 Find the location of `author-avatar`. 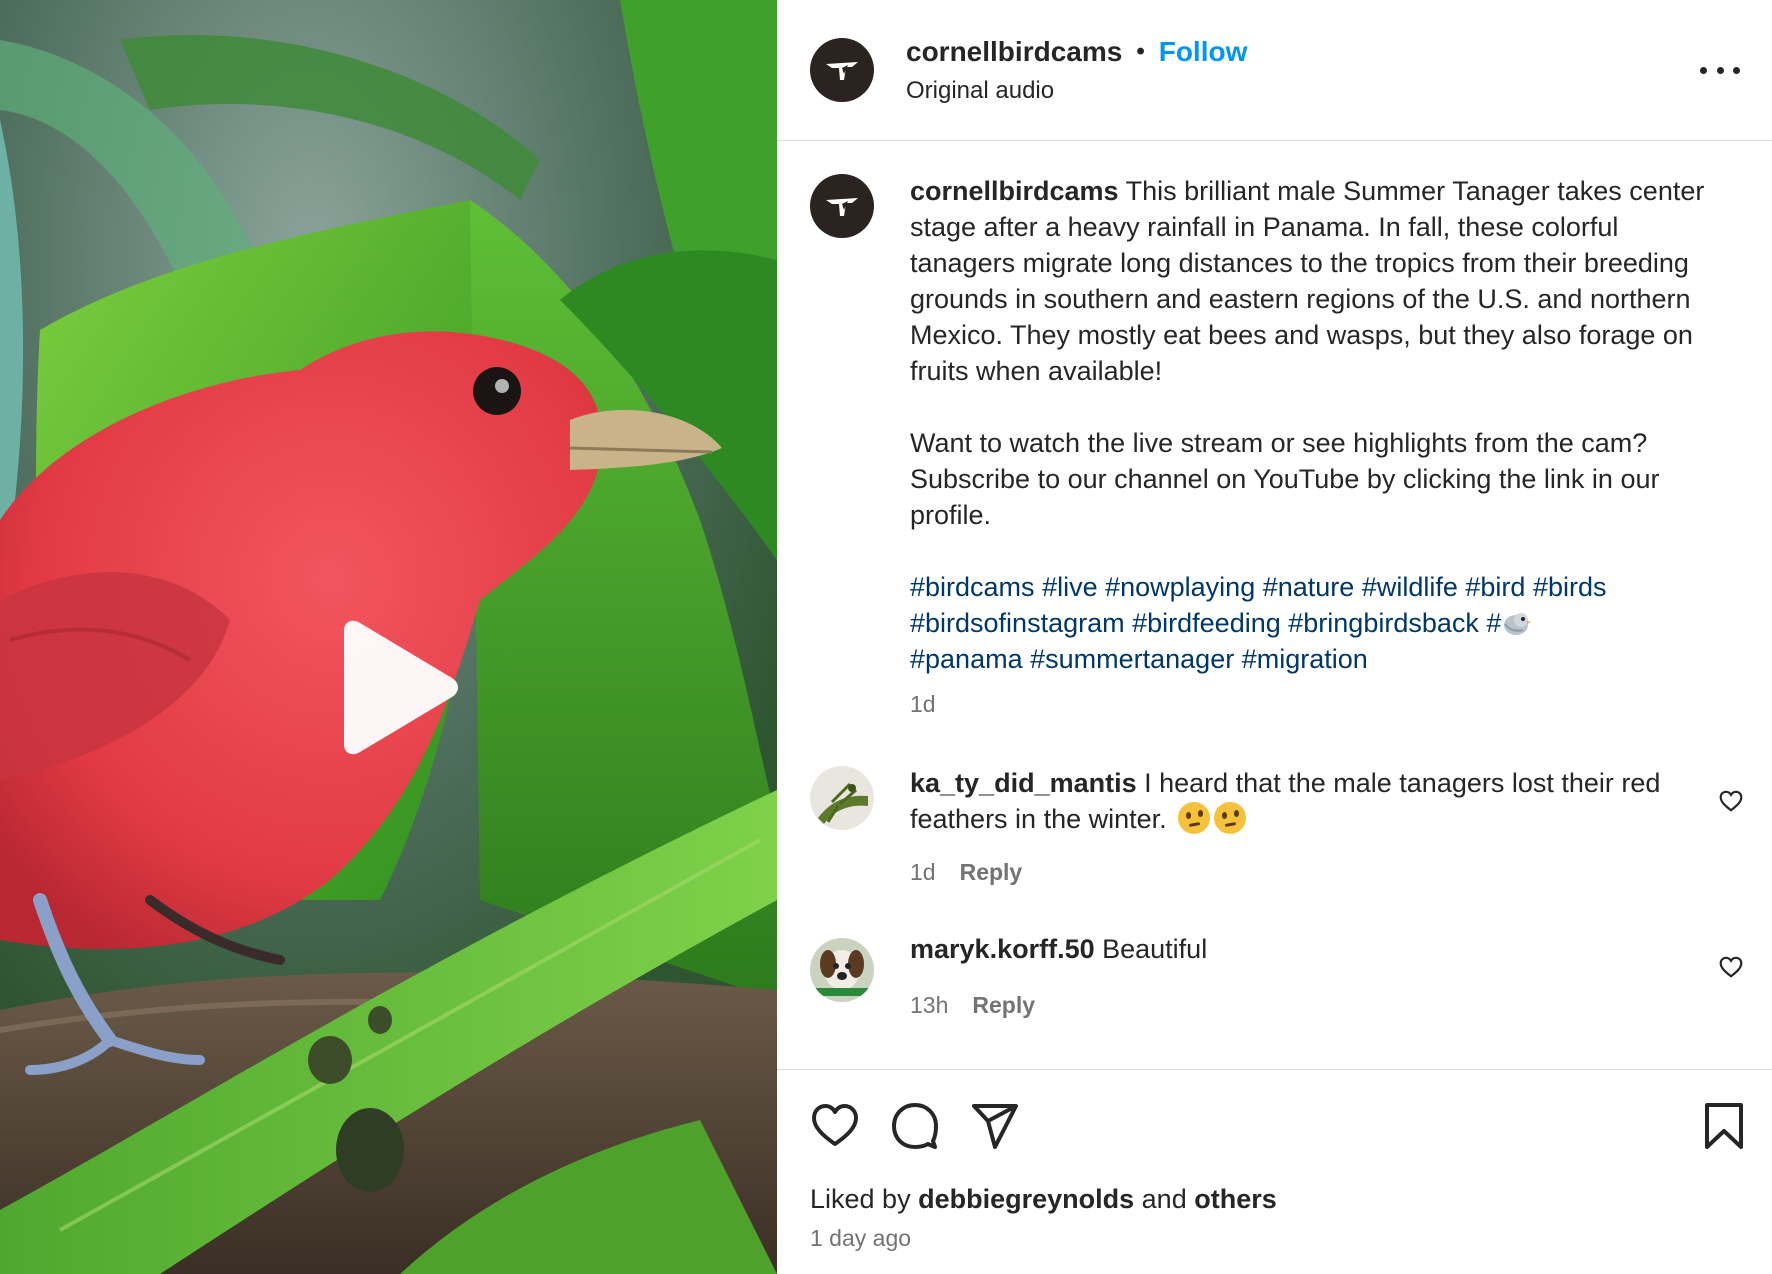

author-avatar is located at coordinates (842, 70).